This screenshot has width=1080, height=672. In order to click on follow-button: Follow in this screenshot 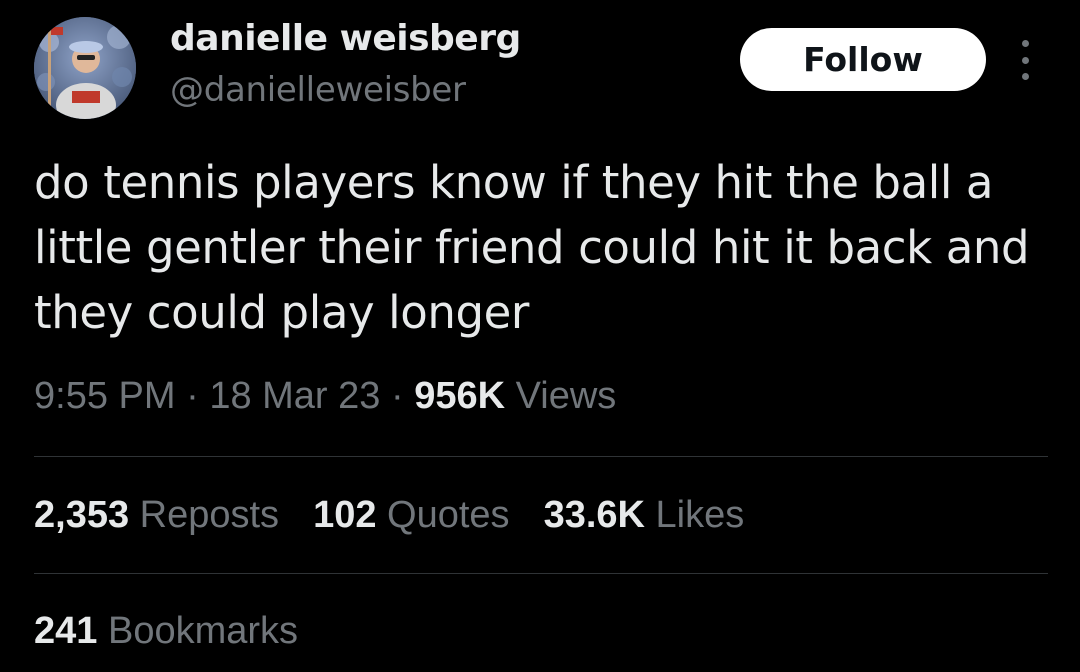, I will do `click(863, 59)`.